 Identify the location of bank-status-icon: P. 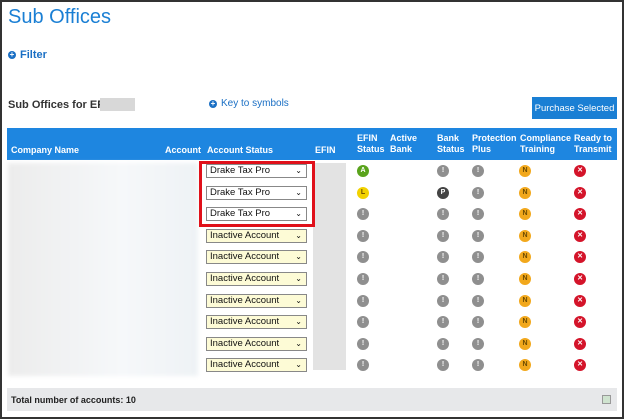
(443, 192).